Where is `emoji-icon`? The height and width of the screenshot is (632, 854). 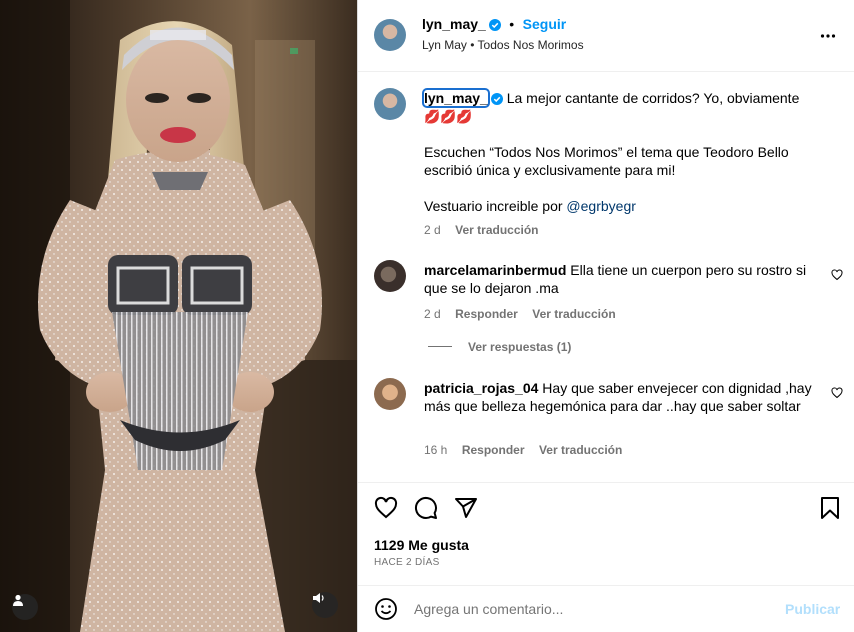 emoji-icon is located at coordinates (386, 609).